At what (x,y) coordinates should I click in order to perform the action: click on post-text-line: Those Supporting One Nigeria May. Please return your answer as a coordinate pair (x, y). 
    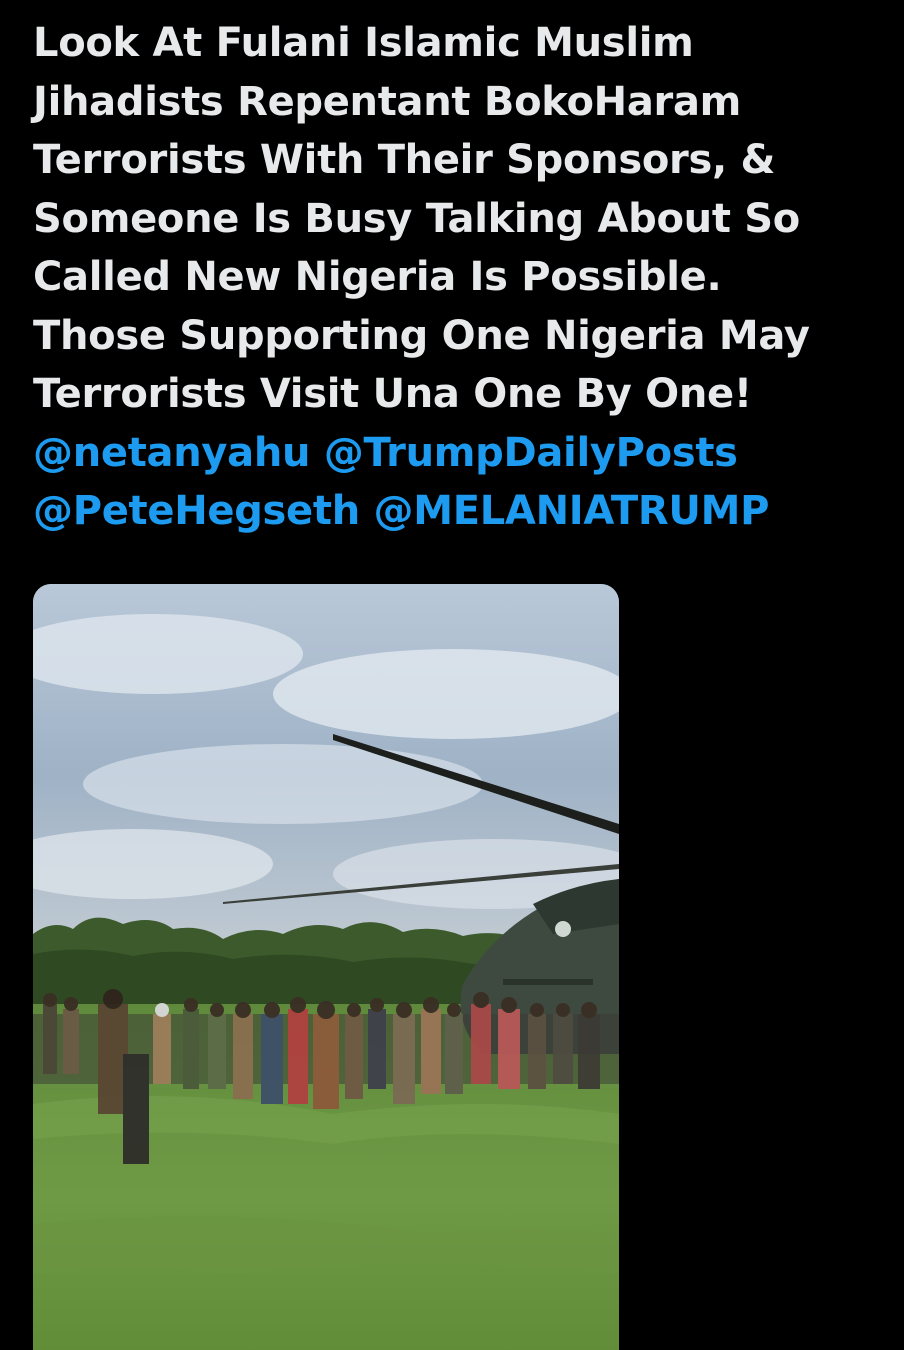
    Looking at the image, I should click on (421, 335).